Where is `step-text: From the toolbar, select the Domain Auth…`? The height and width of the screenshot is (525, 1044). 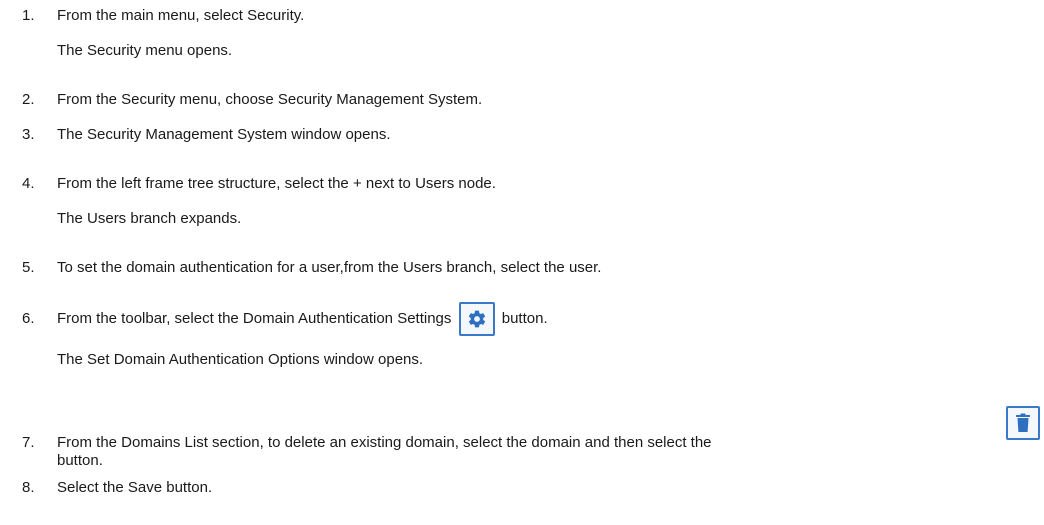
step-text: From the toolbar, select the Domain Auth… is located at coordinates (302, 319).